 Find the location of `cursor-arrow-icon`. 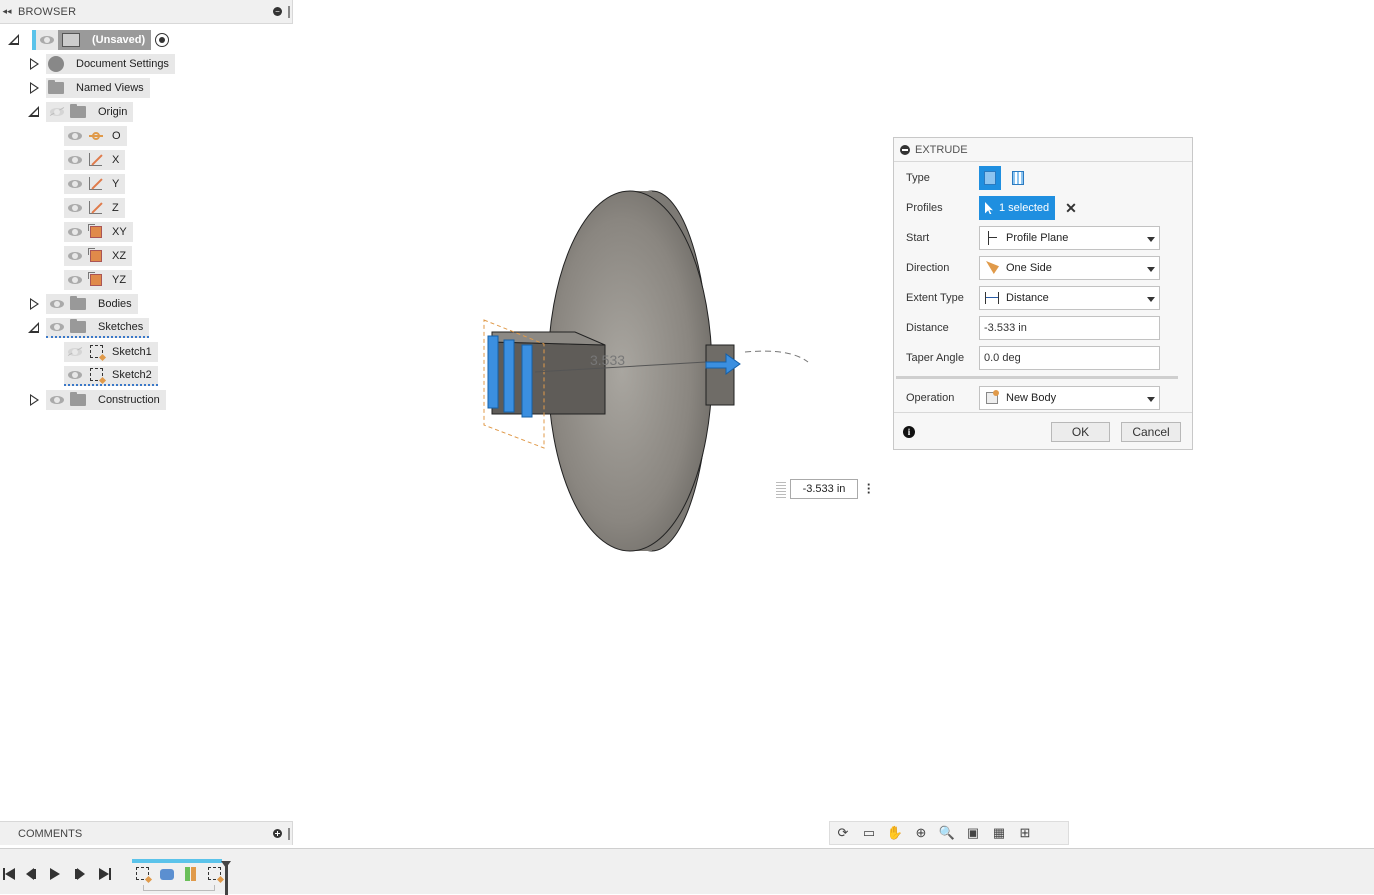

cursor-arrow-icon is located at coordinates (989, 208).